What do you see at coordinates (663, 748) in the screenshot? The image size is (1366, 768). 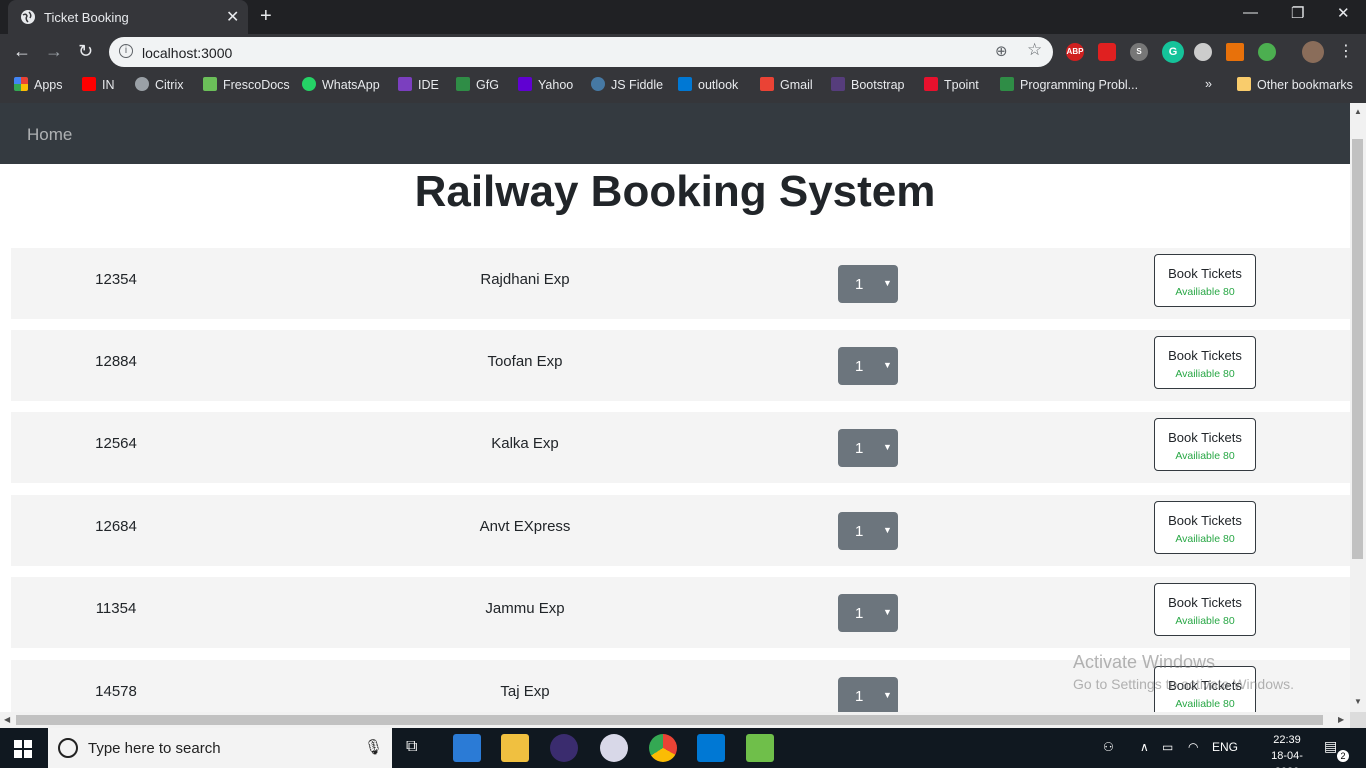 I see `chrome-icon` at bounding box center [663, 748].